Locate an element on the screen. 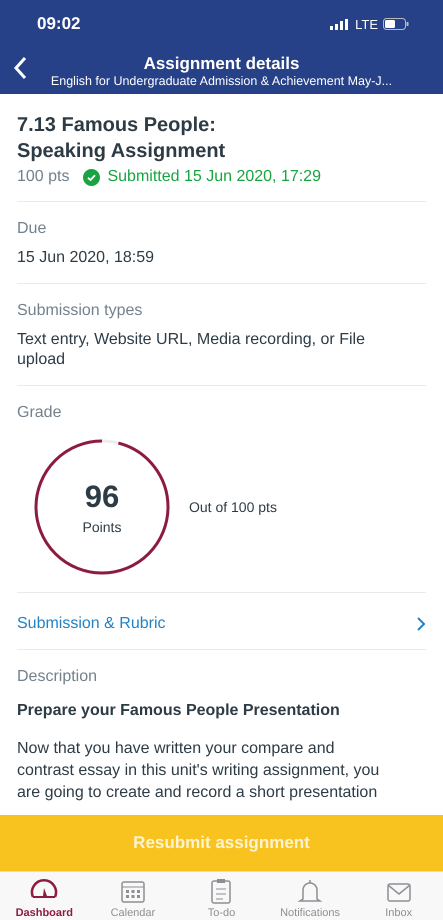 The height and width of the screenshot is (920, 443). network-label: LTE is located at coordinates (366, 24).